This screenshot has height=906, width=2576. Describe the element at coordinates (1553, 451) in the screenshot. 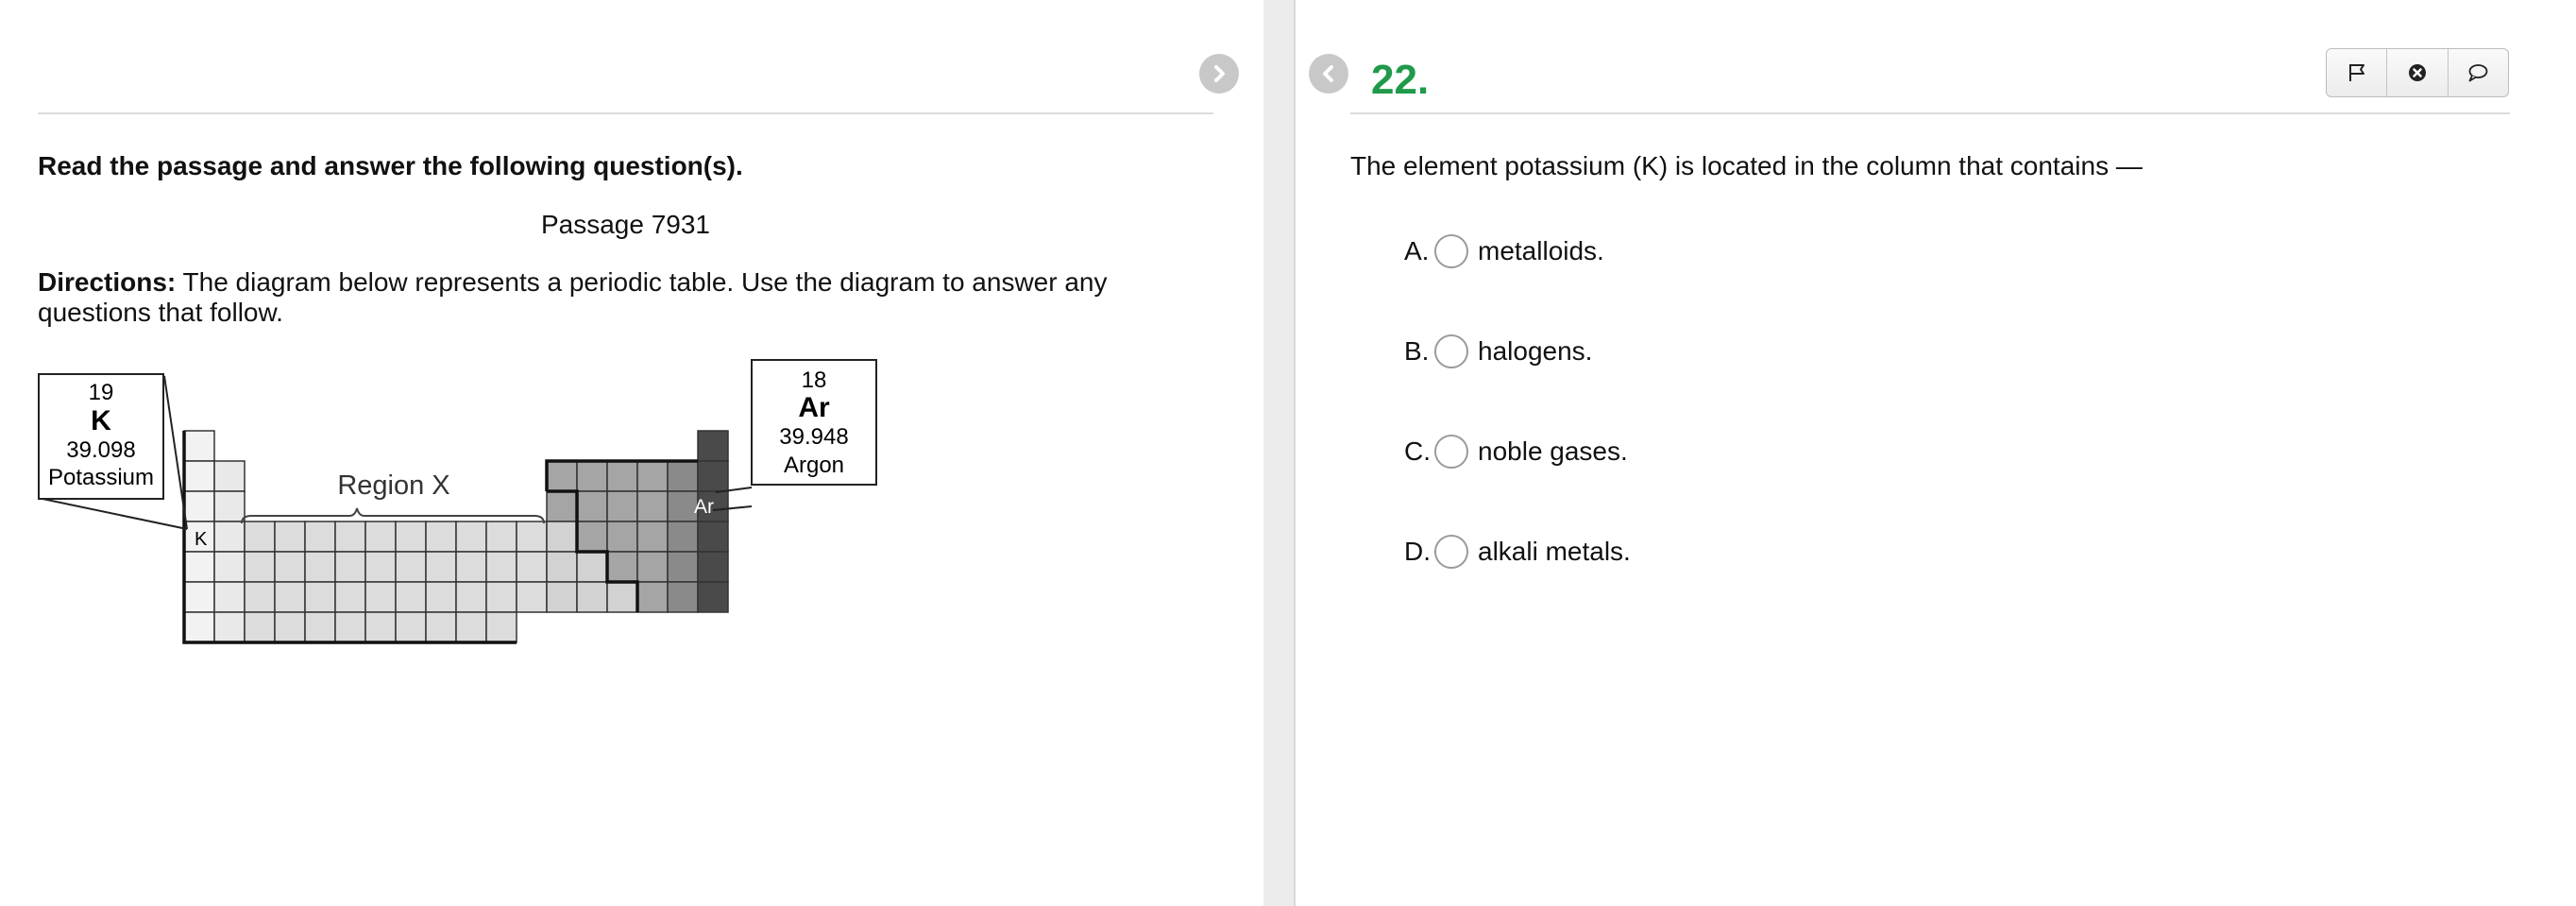

I see `choice-text: noble gases.` at that location.